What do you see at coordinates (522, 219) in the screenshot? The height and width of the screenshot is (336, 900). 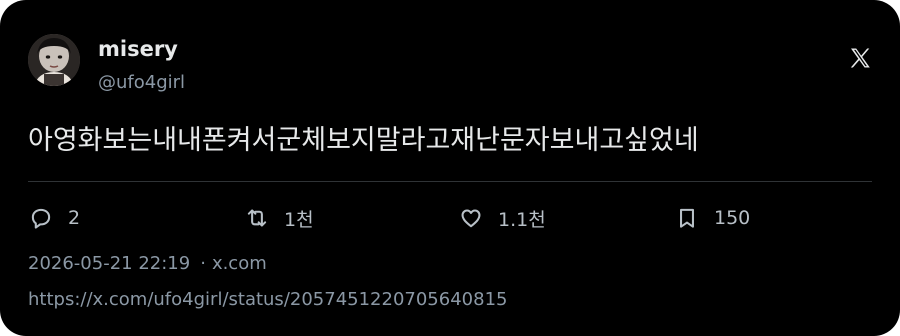 I see `like-count: 1.1천` at bounding box center [522, 219].